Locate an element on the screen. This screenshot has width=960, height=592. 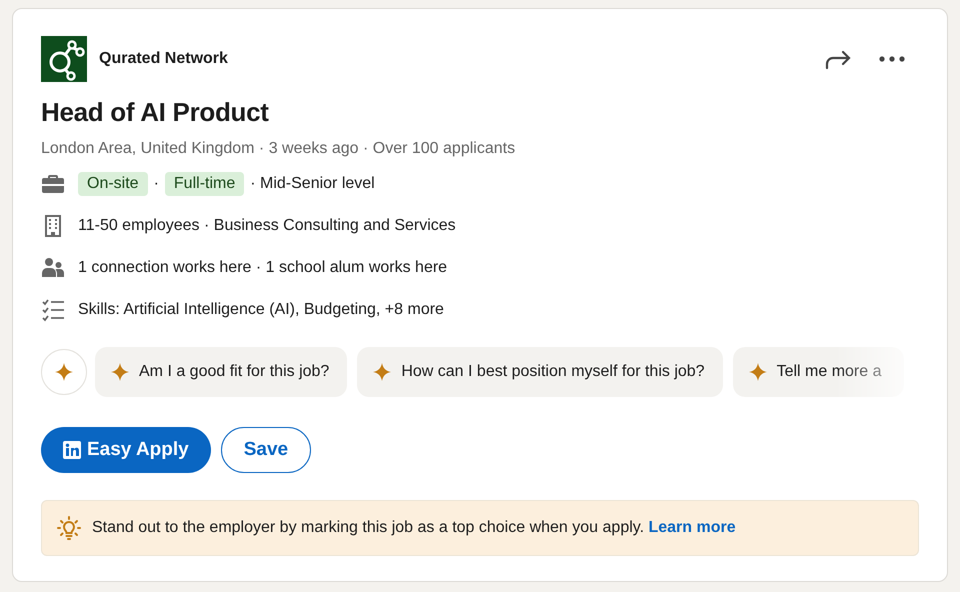
insight-text: Skills: Artificial Intelligence (AI), Budgeting, +8 more is located at coordinates (261, 310).